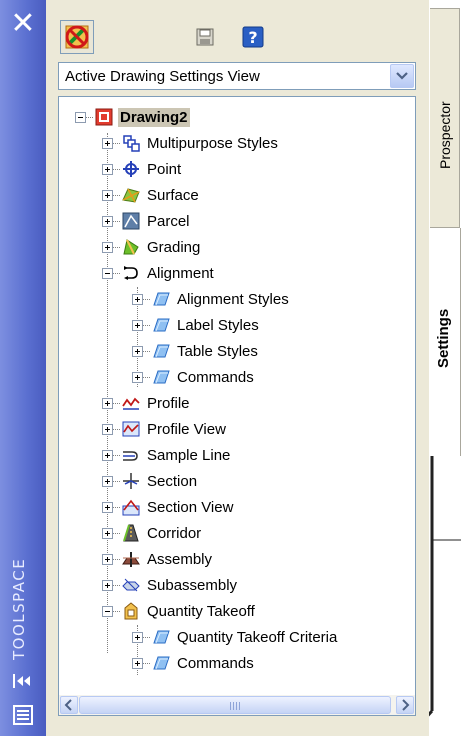  I want to click on tree-item-label: Section, so click(172, 481).